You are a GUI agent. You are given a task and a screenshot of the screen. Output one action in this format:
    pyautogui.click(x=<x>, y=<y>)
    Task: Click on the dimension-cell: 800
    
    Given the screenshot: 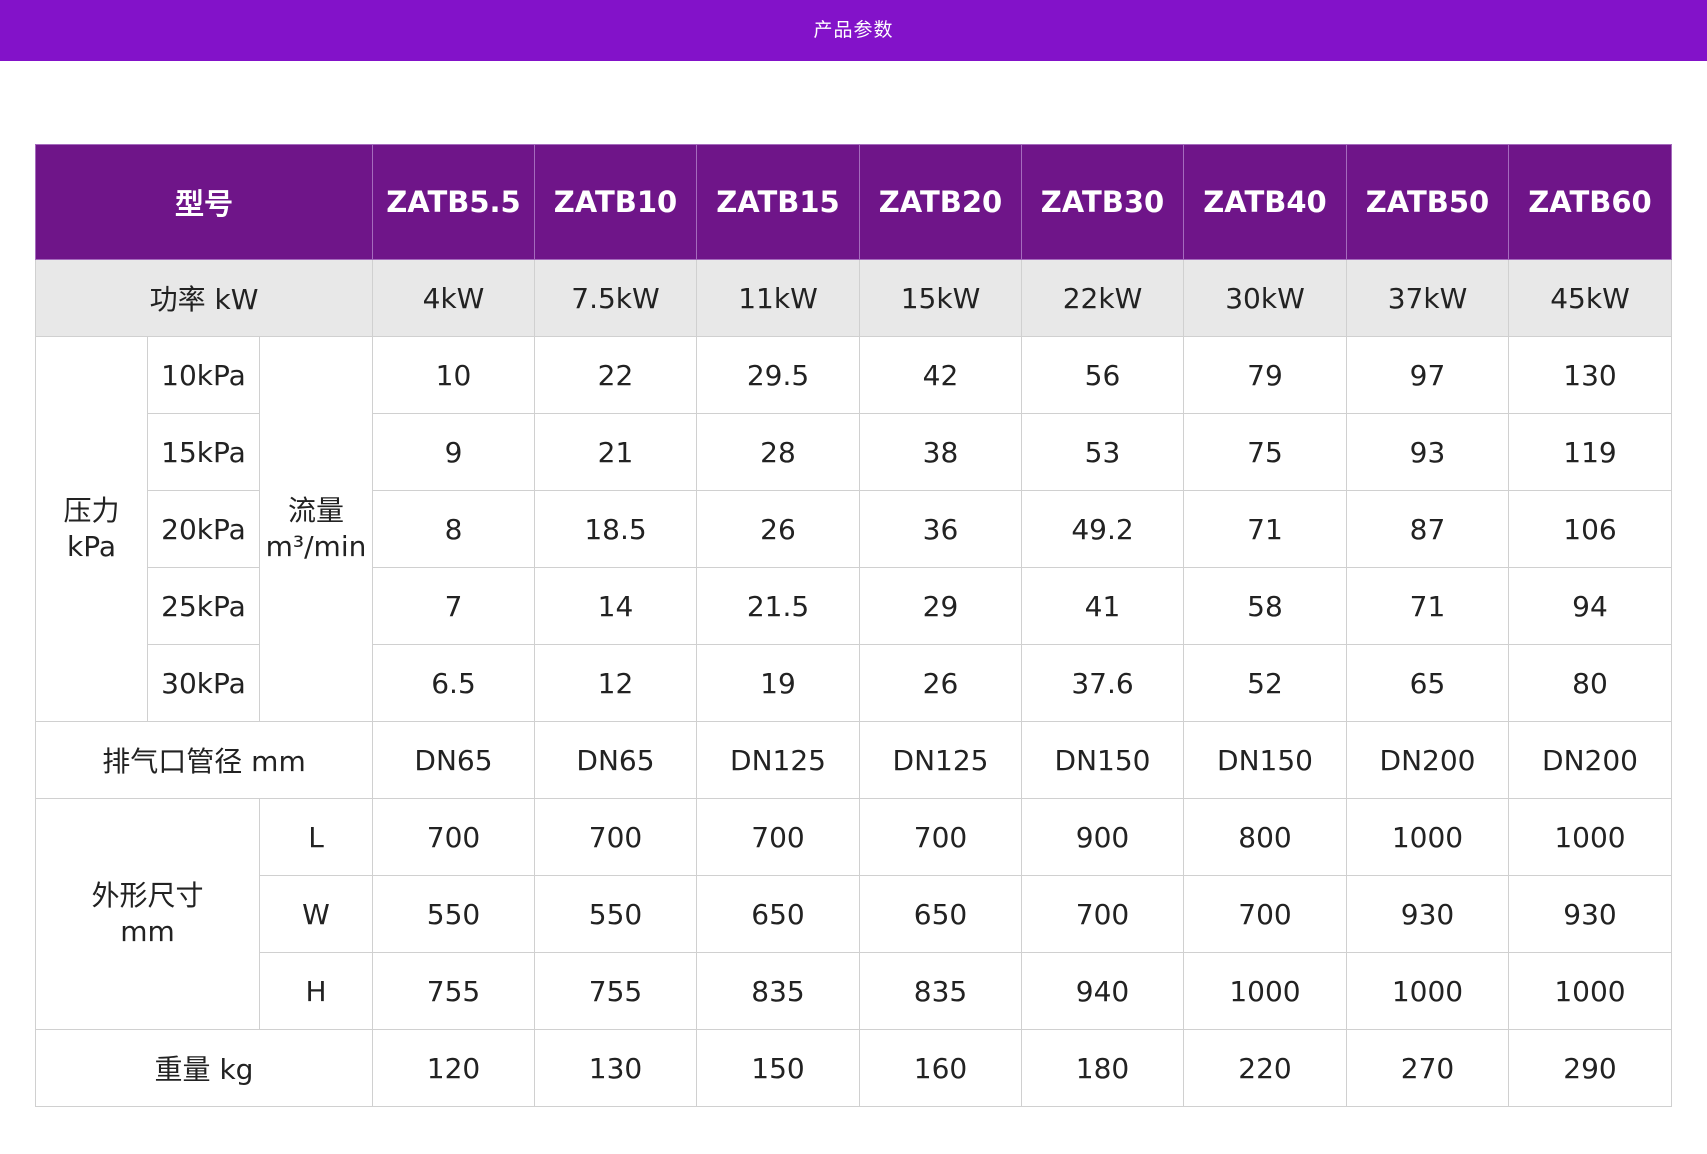 What is the action you would take?
    pyautogui.click(x=1265, y=837)
    